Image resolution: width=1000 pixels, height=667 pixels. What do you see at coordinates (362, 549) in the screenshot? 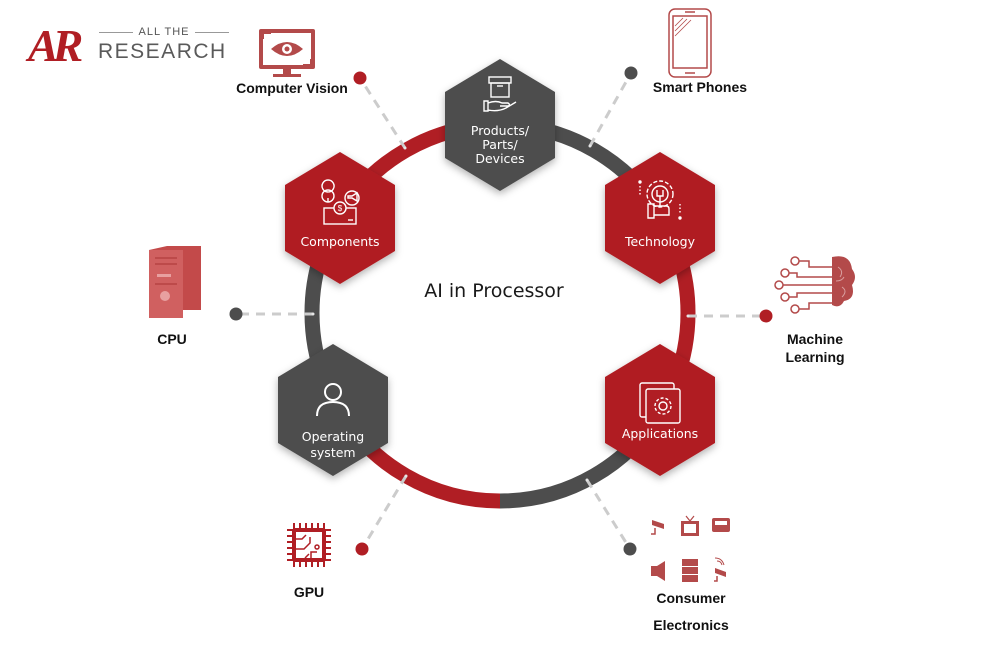
I see `connector-dot-gpu` at bounding box center [362, 549].